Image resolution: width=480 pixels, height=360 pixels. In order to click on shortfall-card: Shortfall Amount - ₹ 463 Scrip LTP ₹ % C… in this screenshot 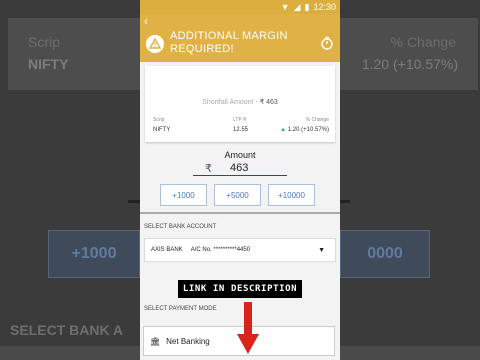, I will do `click(240, 104)`.